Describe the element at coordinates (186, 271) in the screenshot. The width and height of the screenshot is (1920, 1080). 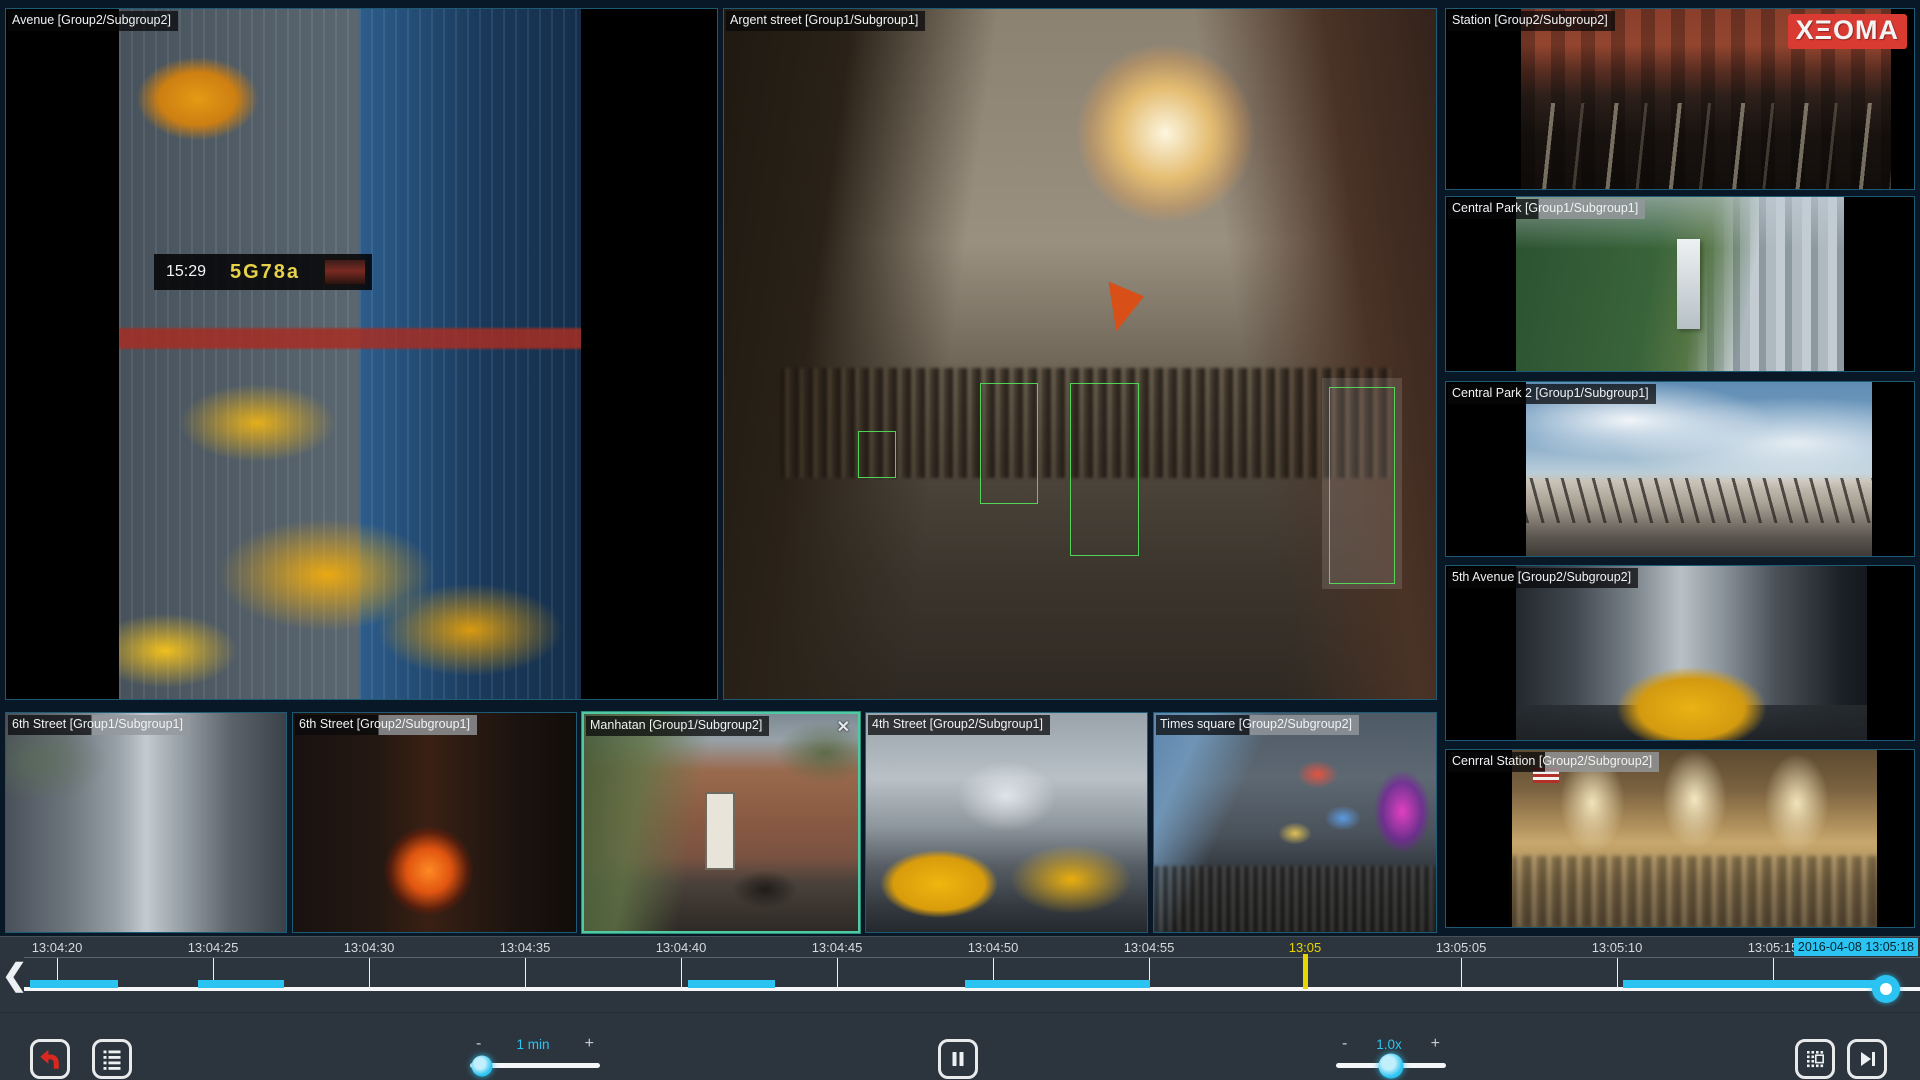
I see `plate-timestamp: 15:29` at that location.